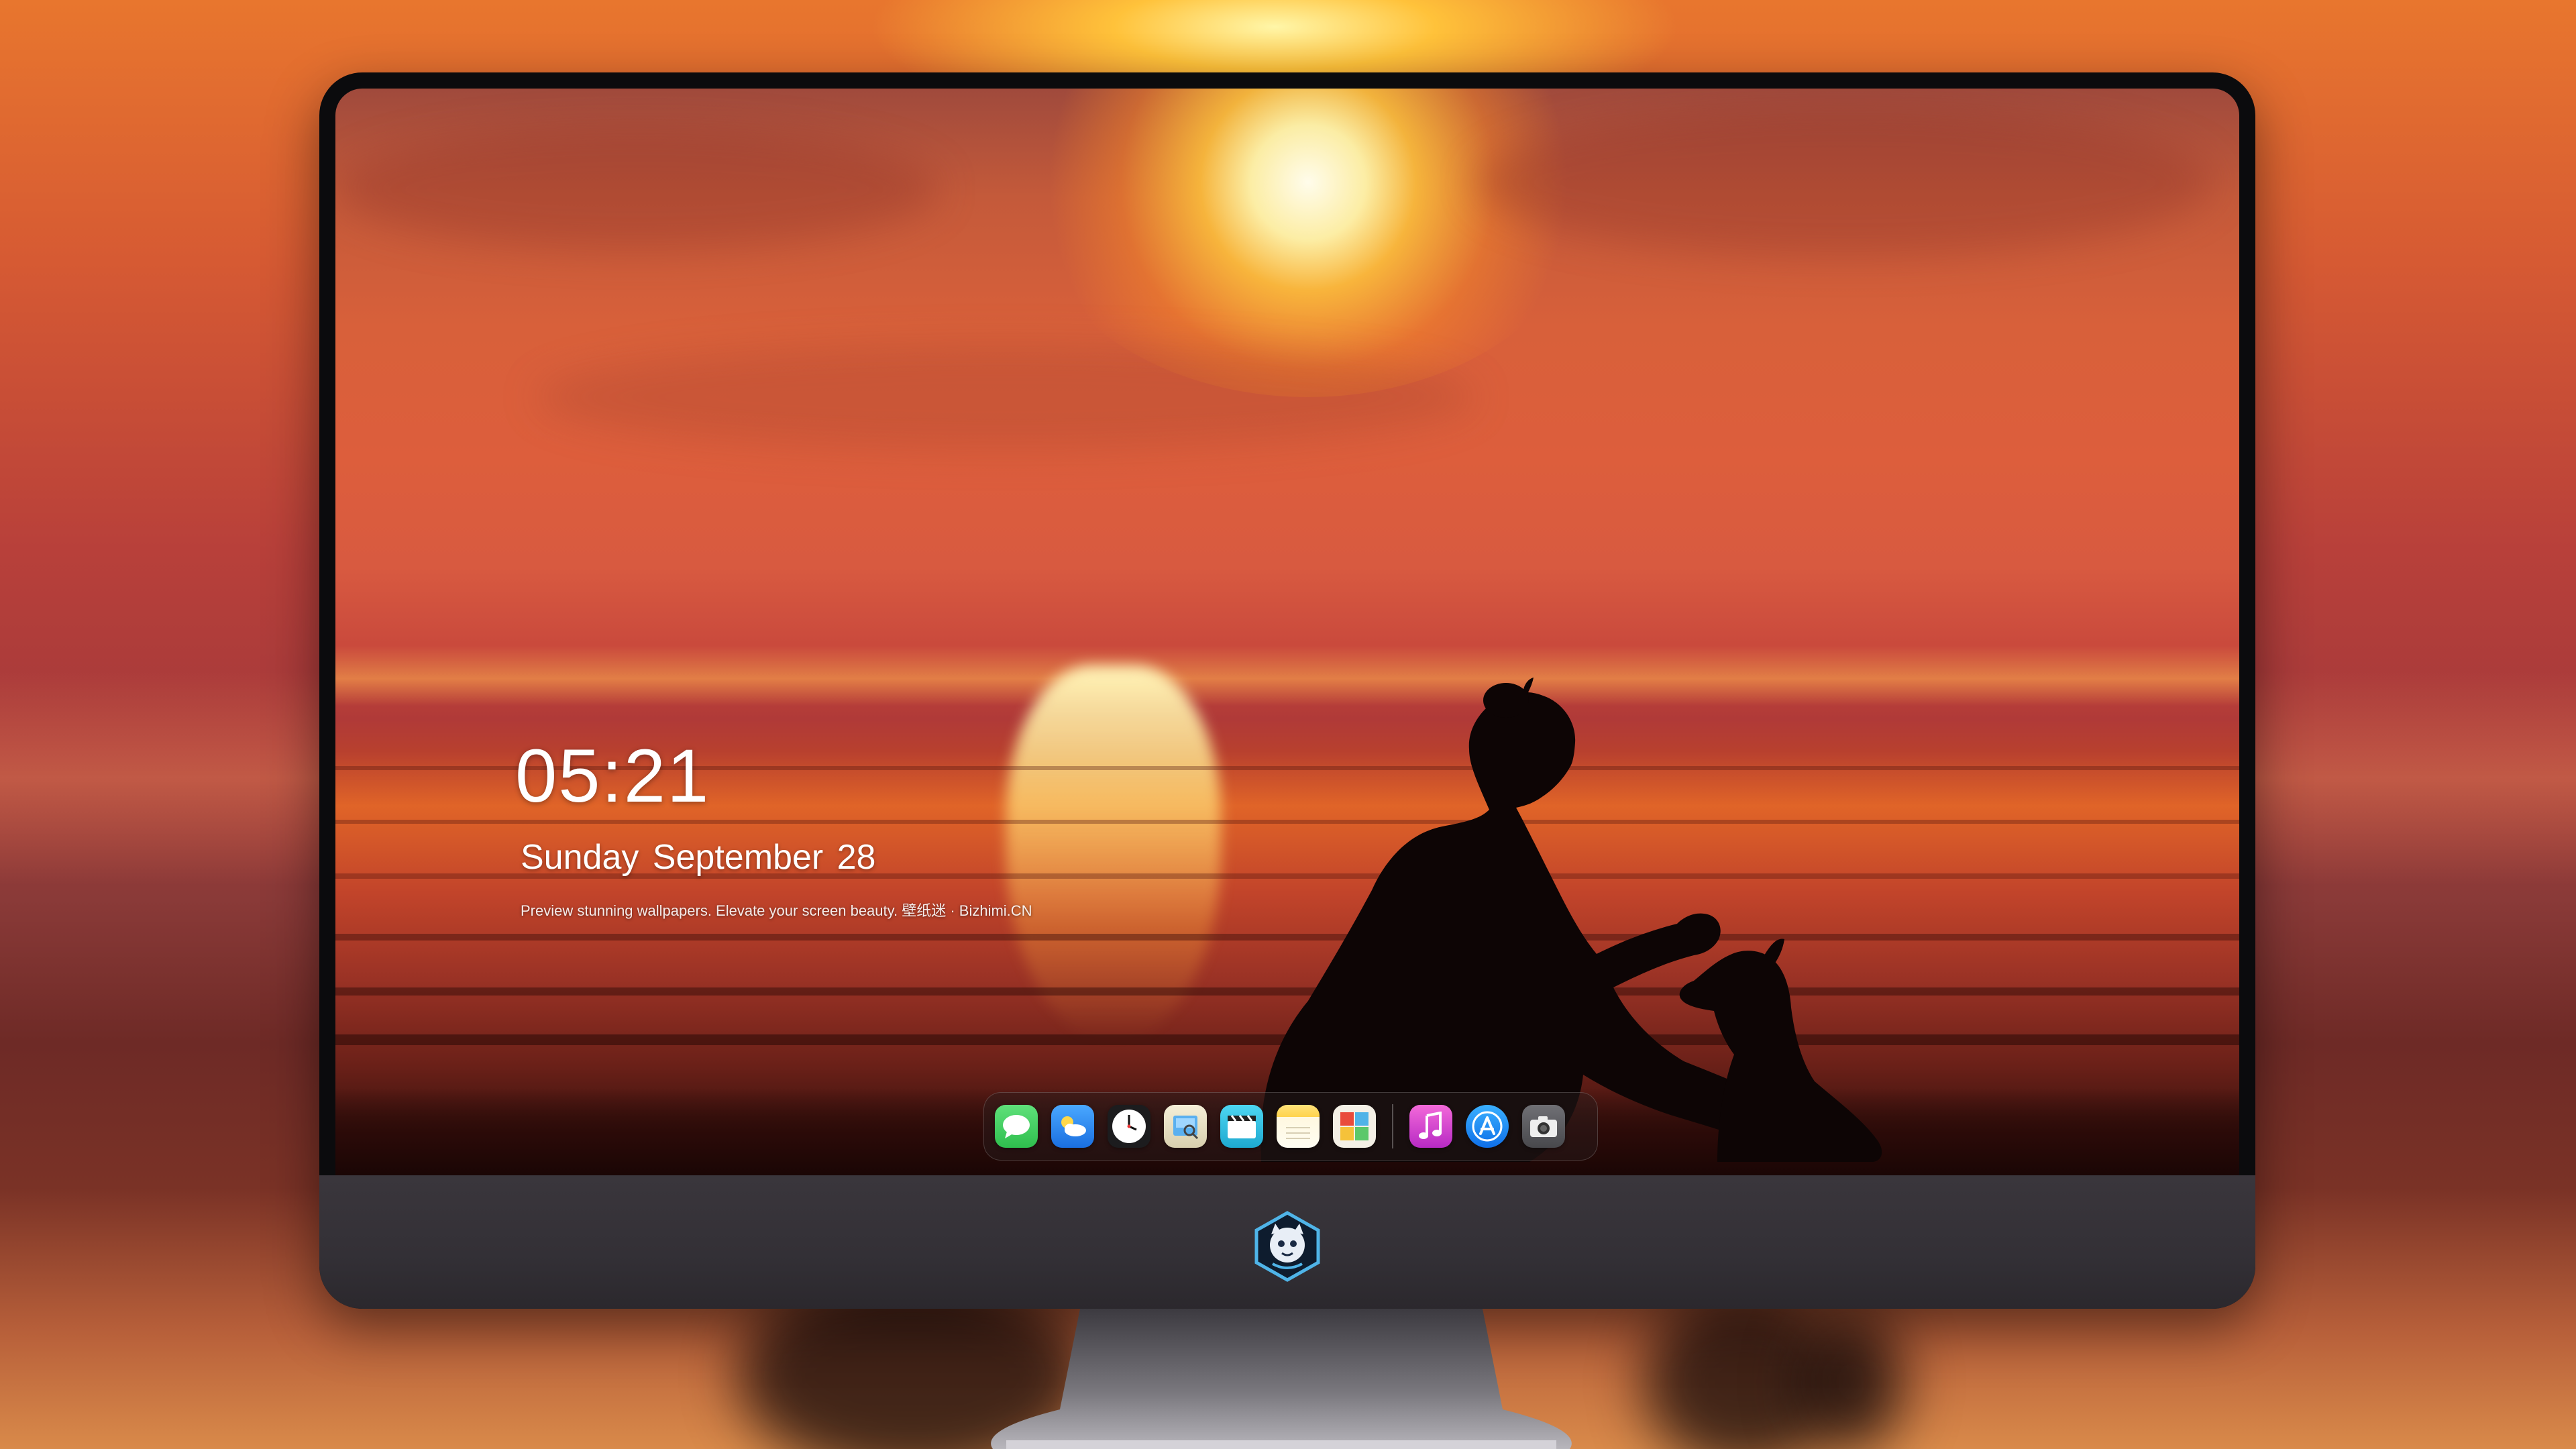 The image size is (2576, 1449). What do you see at coordinates (612, 776) in the screenshot?
I see `lock-screen-time: 05:21` at bounding box center [612, 776].